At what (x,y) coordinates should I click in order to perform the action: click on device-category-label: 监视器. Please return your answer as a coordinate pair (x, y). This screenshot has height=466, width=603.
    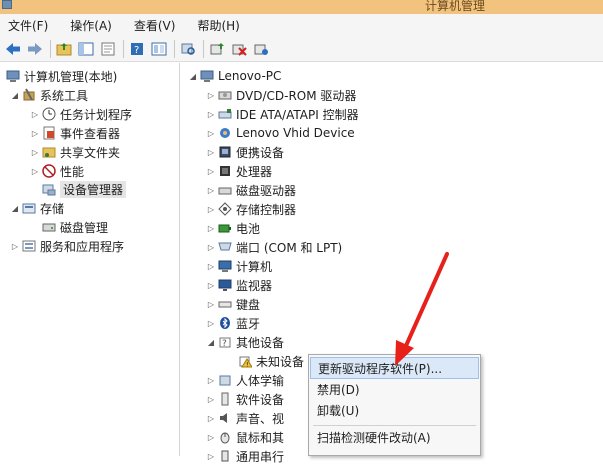
    Looking at the image, I should click on (254, 285).